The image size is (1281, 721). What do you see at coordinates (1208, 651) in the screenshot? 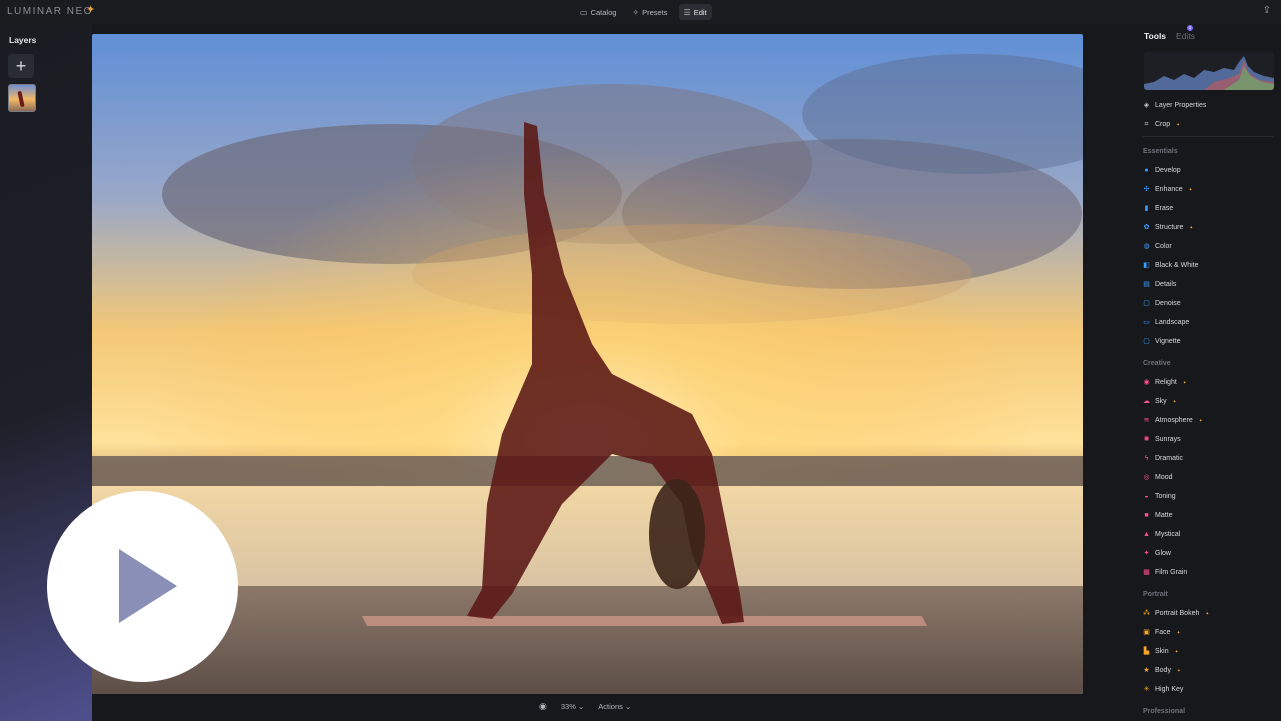
I see `tool-skin: ▙ Skin ✦` at bounding box center [1208, 651].